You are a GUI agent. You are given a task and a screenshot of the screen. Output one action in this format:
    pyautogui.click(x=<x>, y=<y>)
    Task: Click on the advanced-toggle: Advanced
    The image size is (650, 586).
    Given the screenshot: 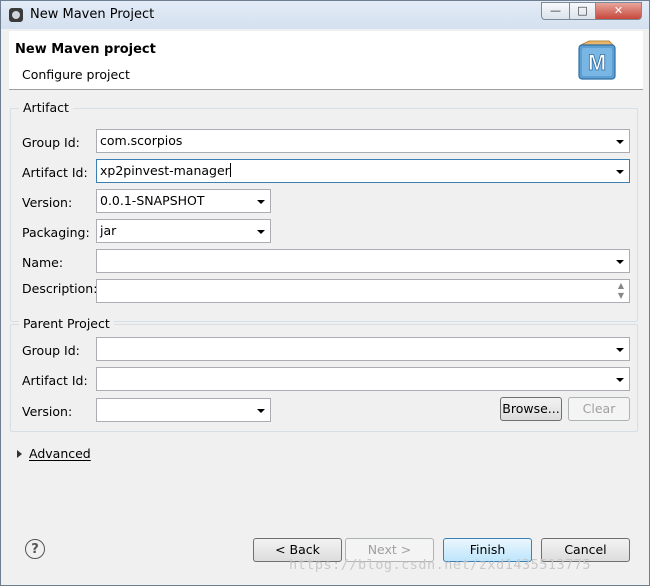 What is the action you would take?
    pyautogui.click(x=54, y=453)
    